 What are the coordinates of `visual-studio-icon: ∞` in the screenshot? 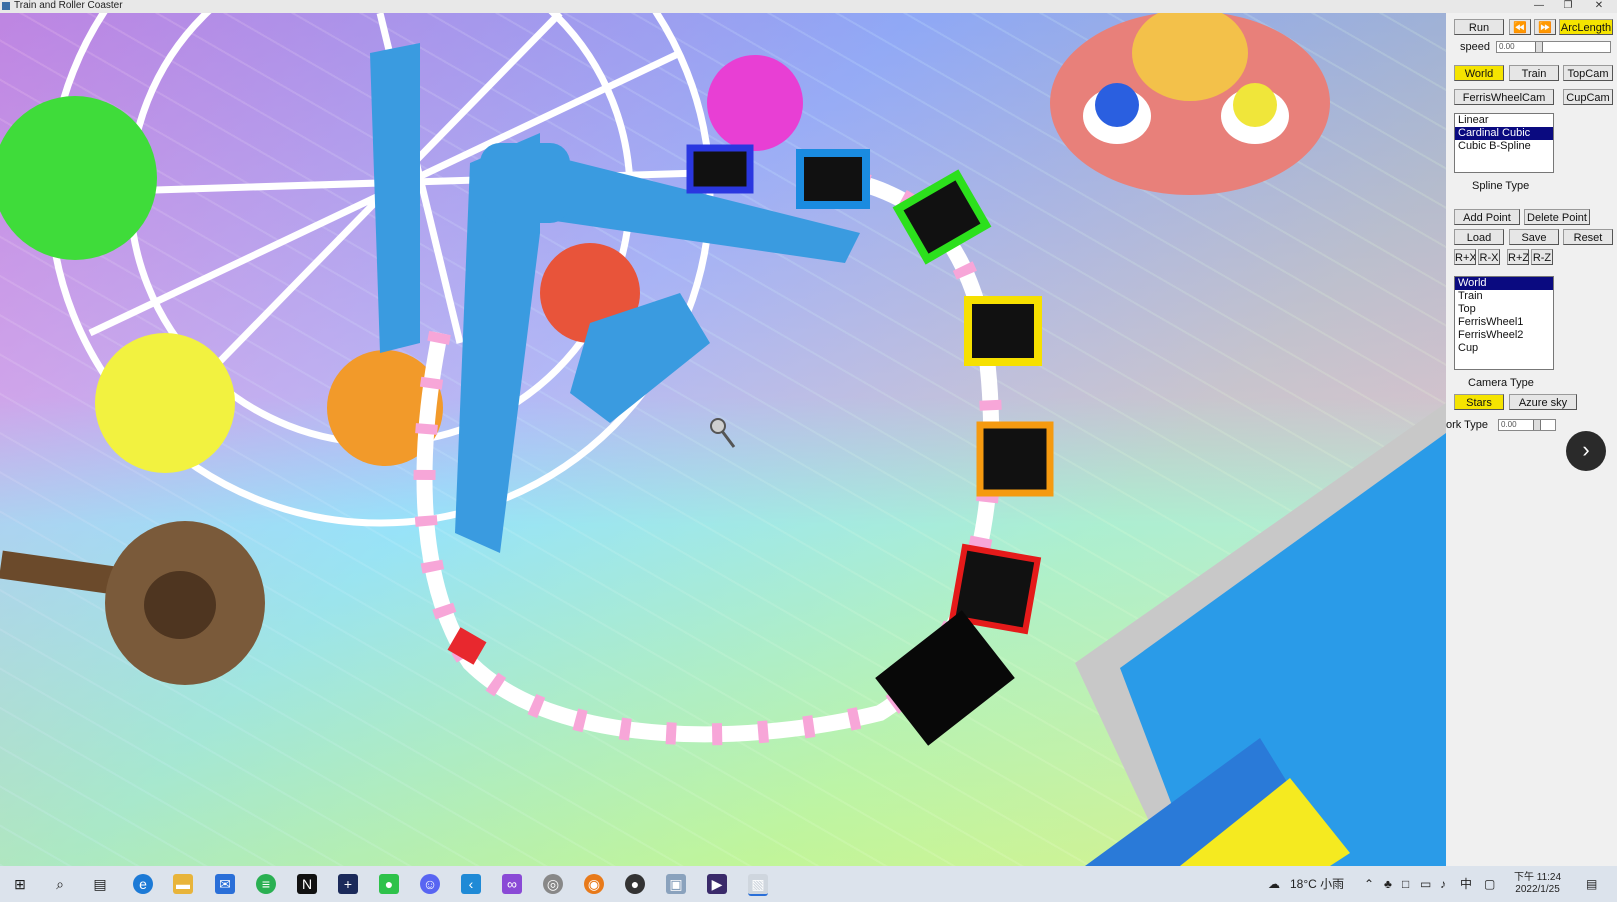 It's located at (512, 884).